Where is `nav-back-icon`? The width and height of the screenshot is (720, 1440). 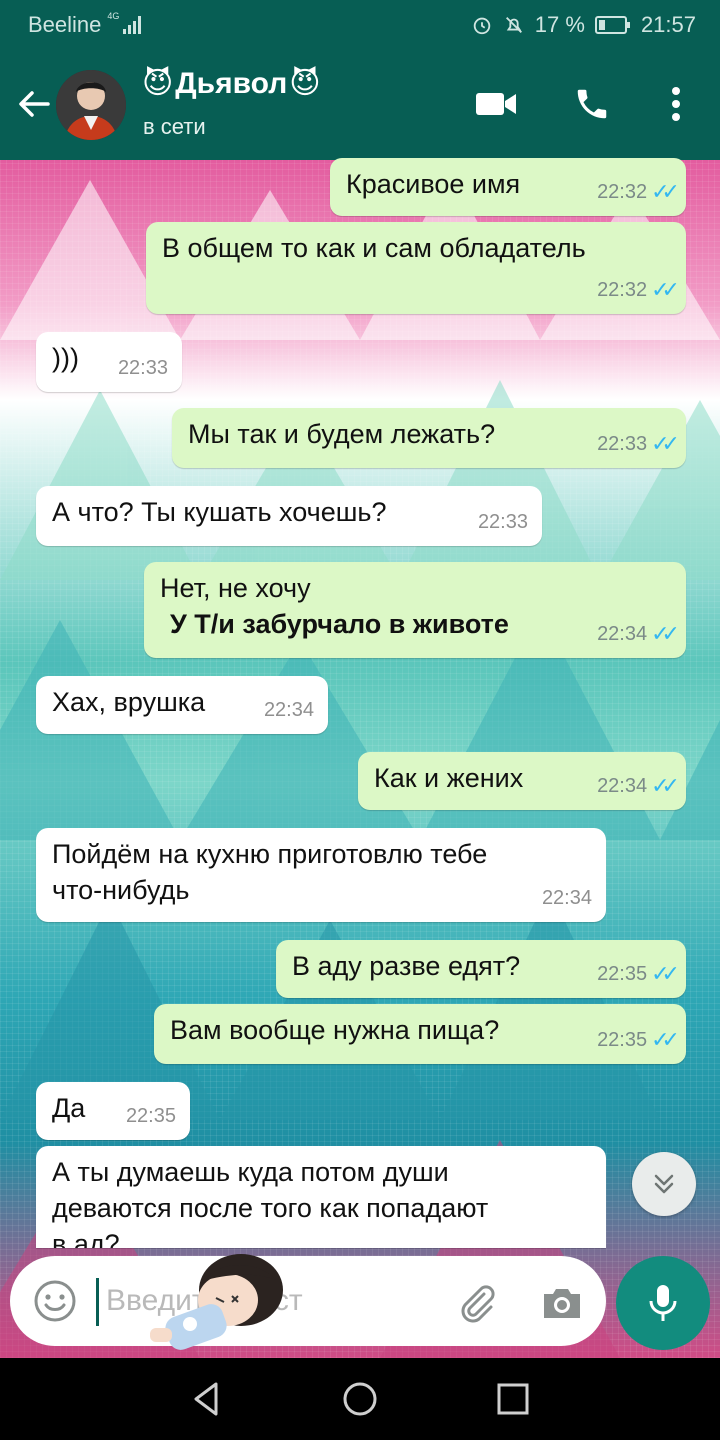 nav-back-icon is located at coordinates (207, 1399).